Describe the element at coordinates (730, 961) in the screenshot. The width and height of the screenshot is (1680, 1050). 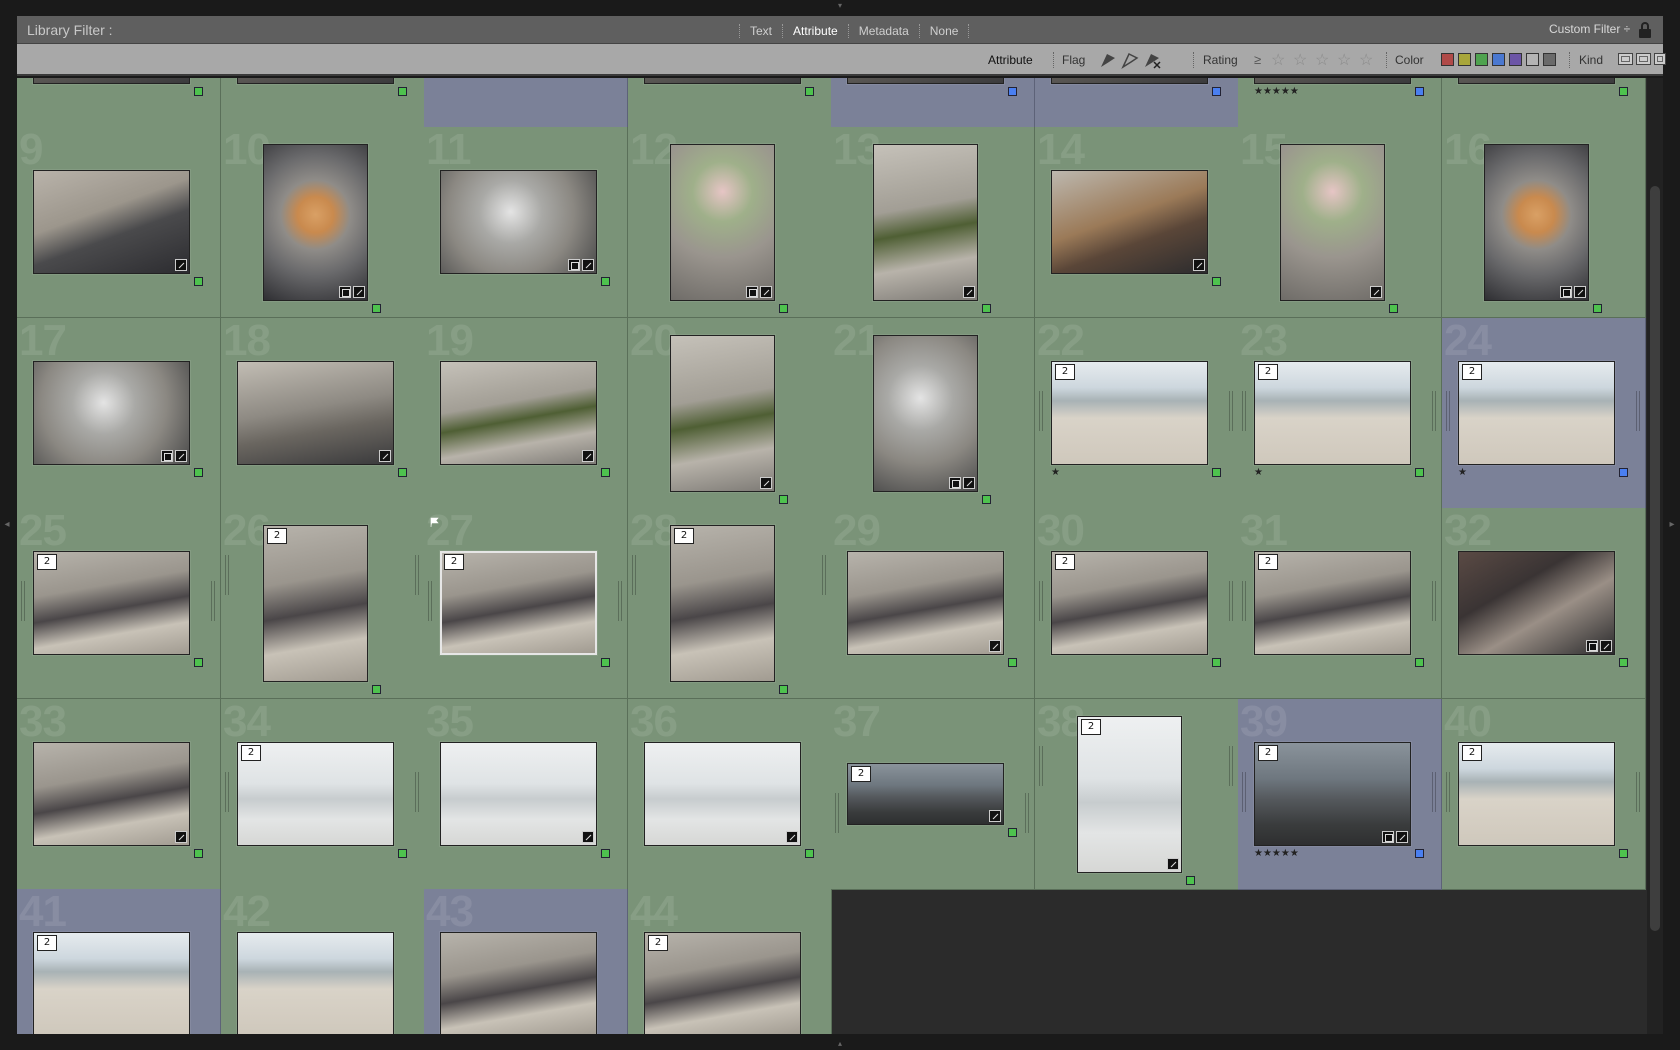
I see `grid-cell: 44 2` at that location.